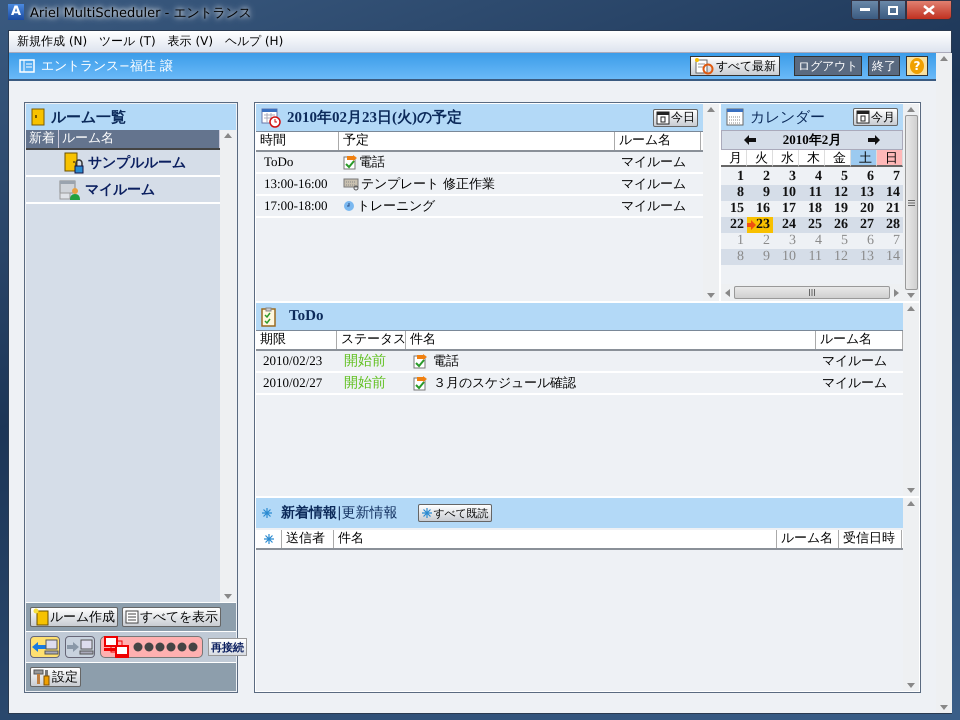 This screenshot has width=960, height=720. Describe the element at coordinates (890, 193) in the screenshot. I see `calendar-day: 14` at that location.